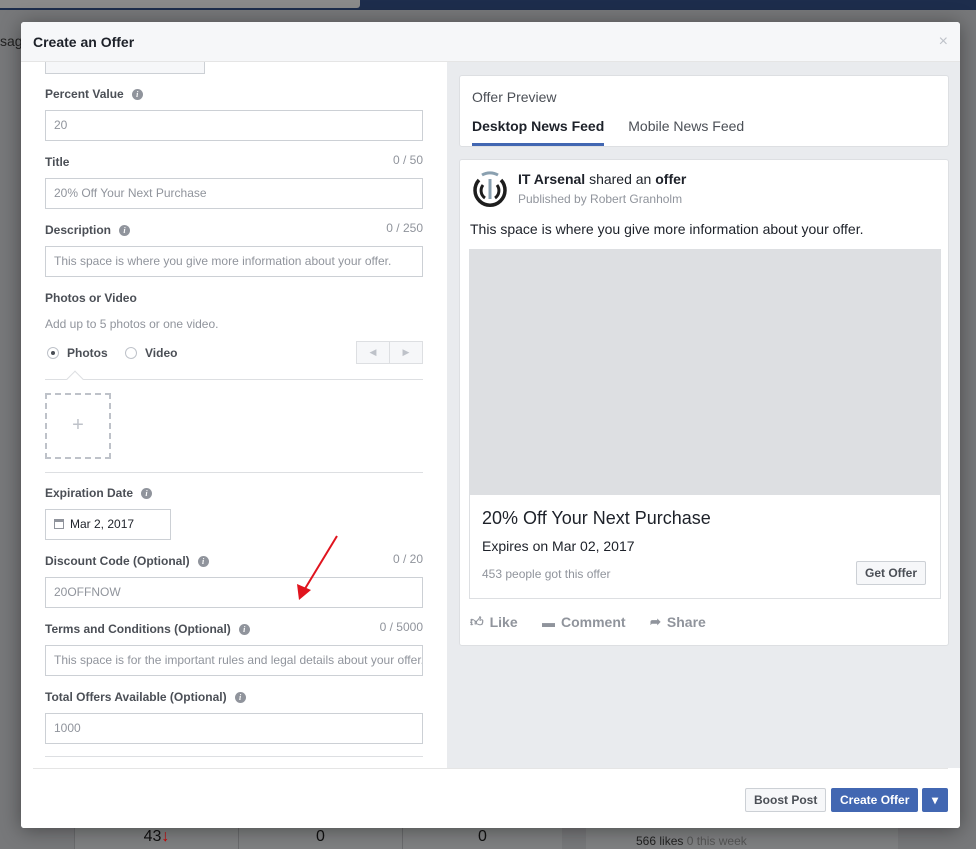 The image size is (976, 849). What do you see at coordinates (407, 559) in the screenshot?
I see `discount-count: 0 / 20` at bounding box center [407, 559].